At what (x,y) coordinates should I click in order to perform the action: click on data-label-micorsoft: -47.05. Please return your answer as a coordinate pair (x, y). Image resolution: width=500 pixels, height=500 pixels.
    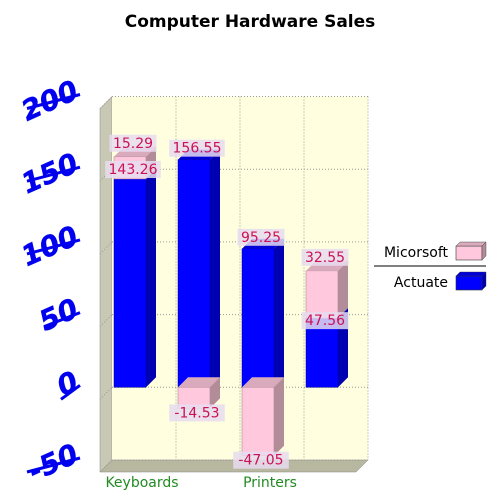
    Looking at the image, I should click on (261, 460).